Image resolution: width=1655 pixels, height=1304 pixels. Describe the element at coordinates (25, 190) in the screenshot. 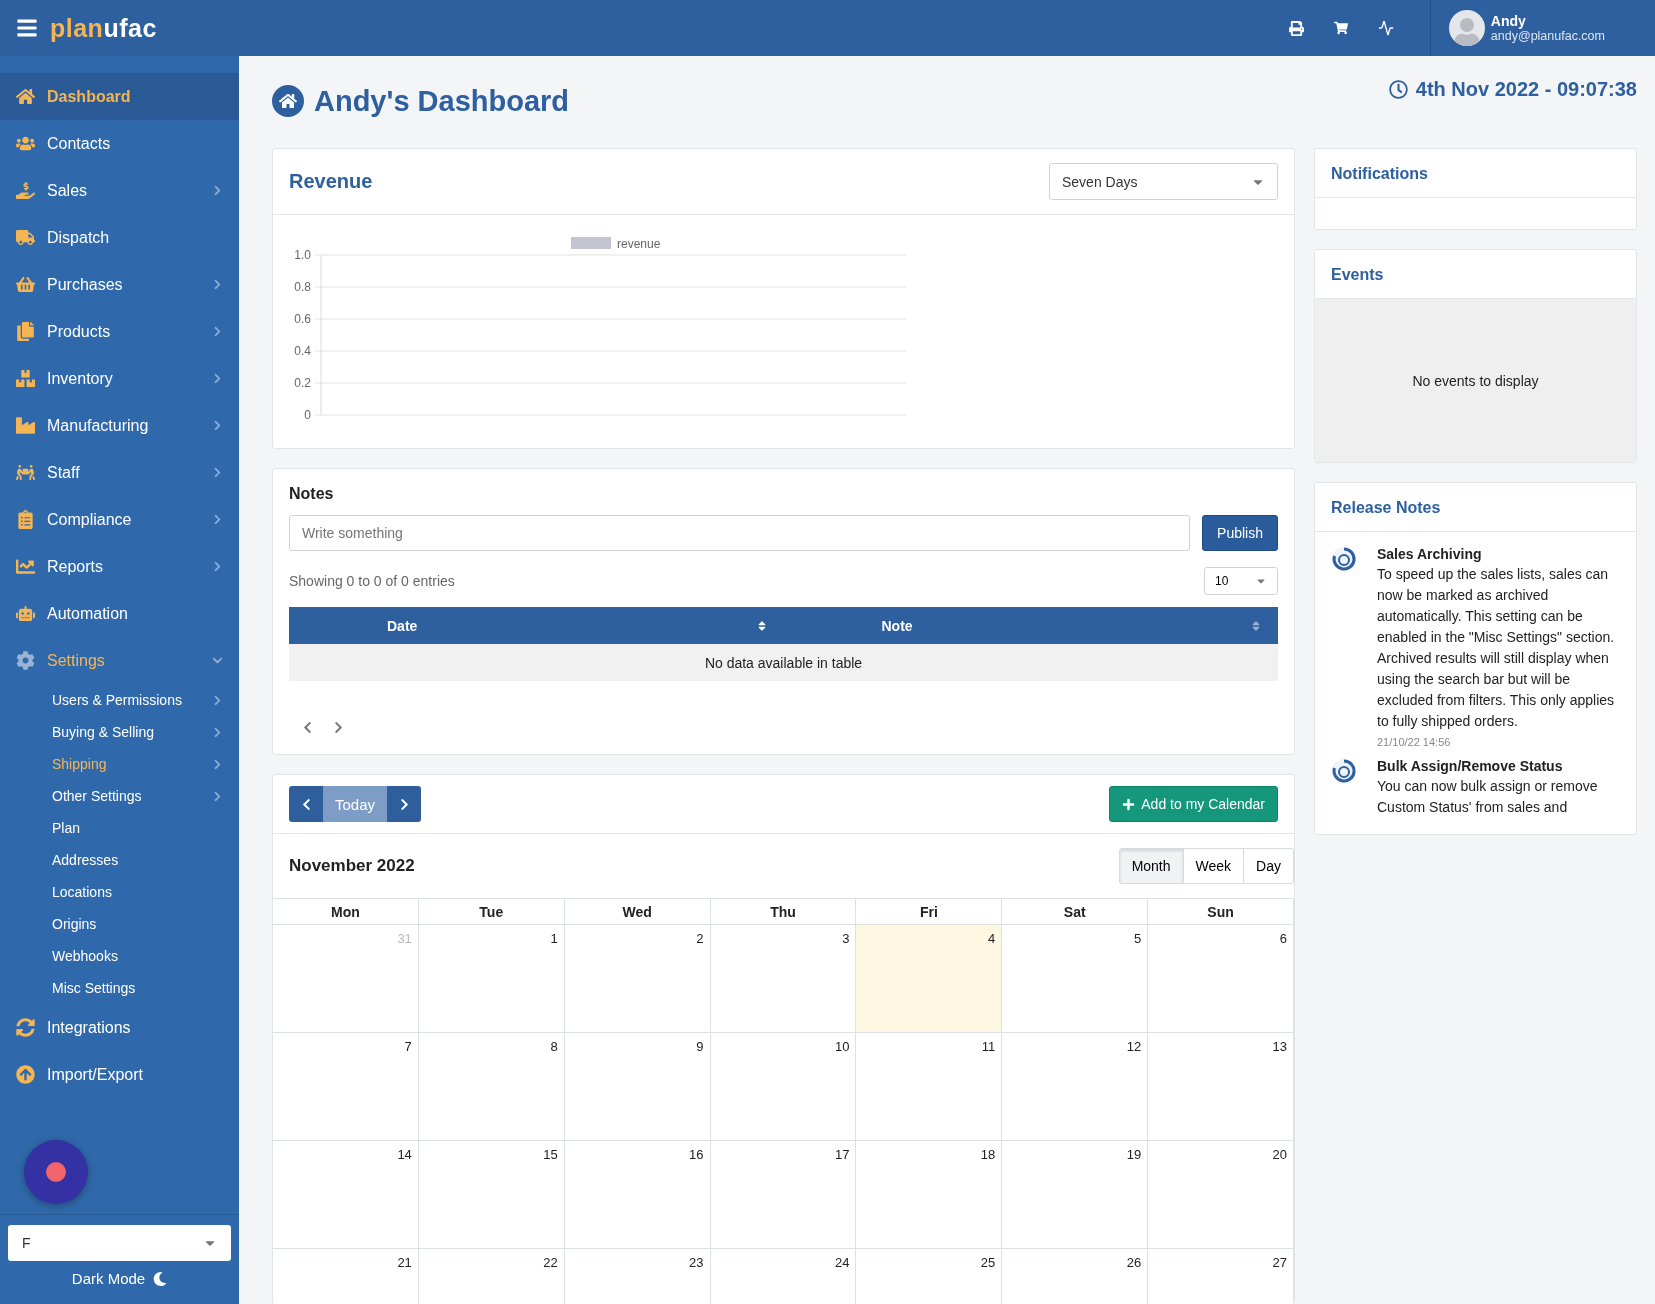

I see `hand-coin-icon` at that location.